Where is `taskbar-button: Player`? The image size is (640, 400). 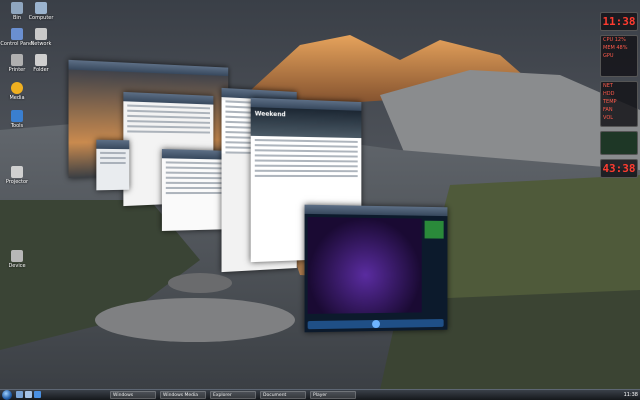 taskbar-button: Player is located at coordinates (333, 395).